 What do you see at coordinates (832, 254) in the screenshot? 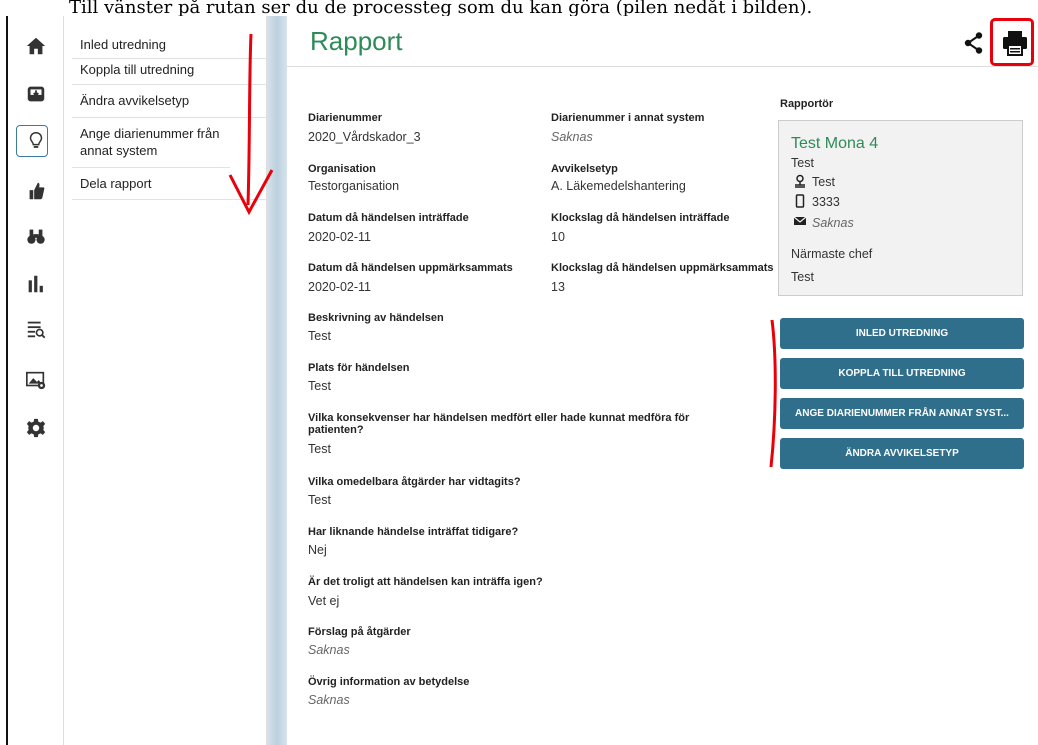
I see `manager-label: Närmaste chef` at bounding box center [832, 254].